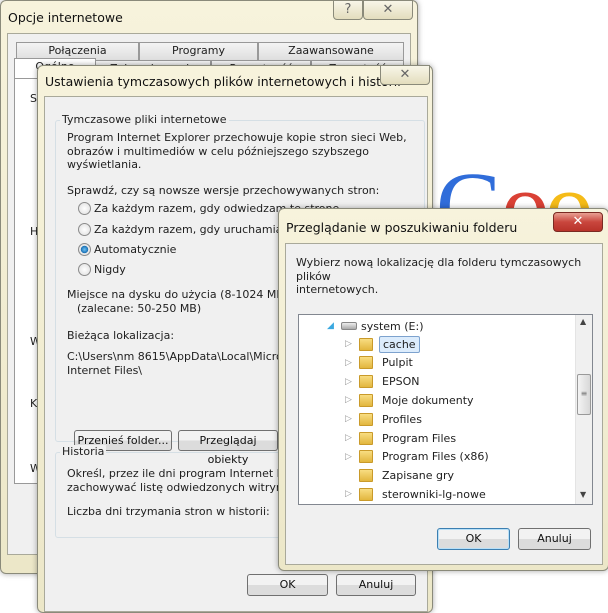 This screenshot has height=613, width=608. Describe the element at coordinates (332, 326) in the screenshot. I see `collapse-arrow-icon: ◢` at that location.